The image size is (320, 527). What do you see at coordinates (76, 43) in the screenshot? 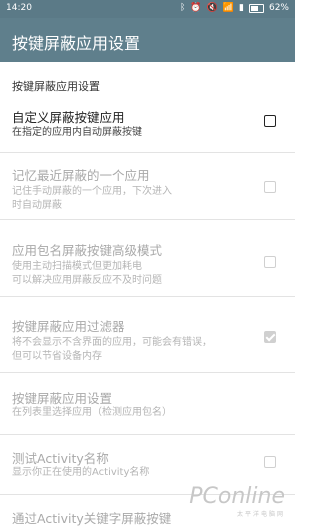
I see `page-title: 按键屏蔽应用设置` at bounding box center [76, 43].